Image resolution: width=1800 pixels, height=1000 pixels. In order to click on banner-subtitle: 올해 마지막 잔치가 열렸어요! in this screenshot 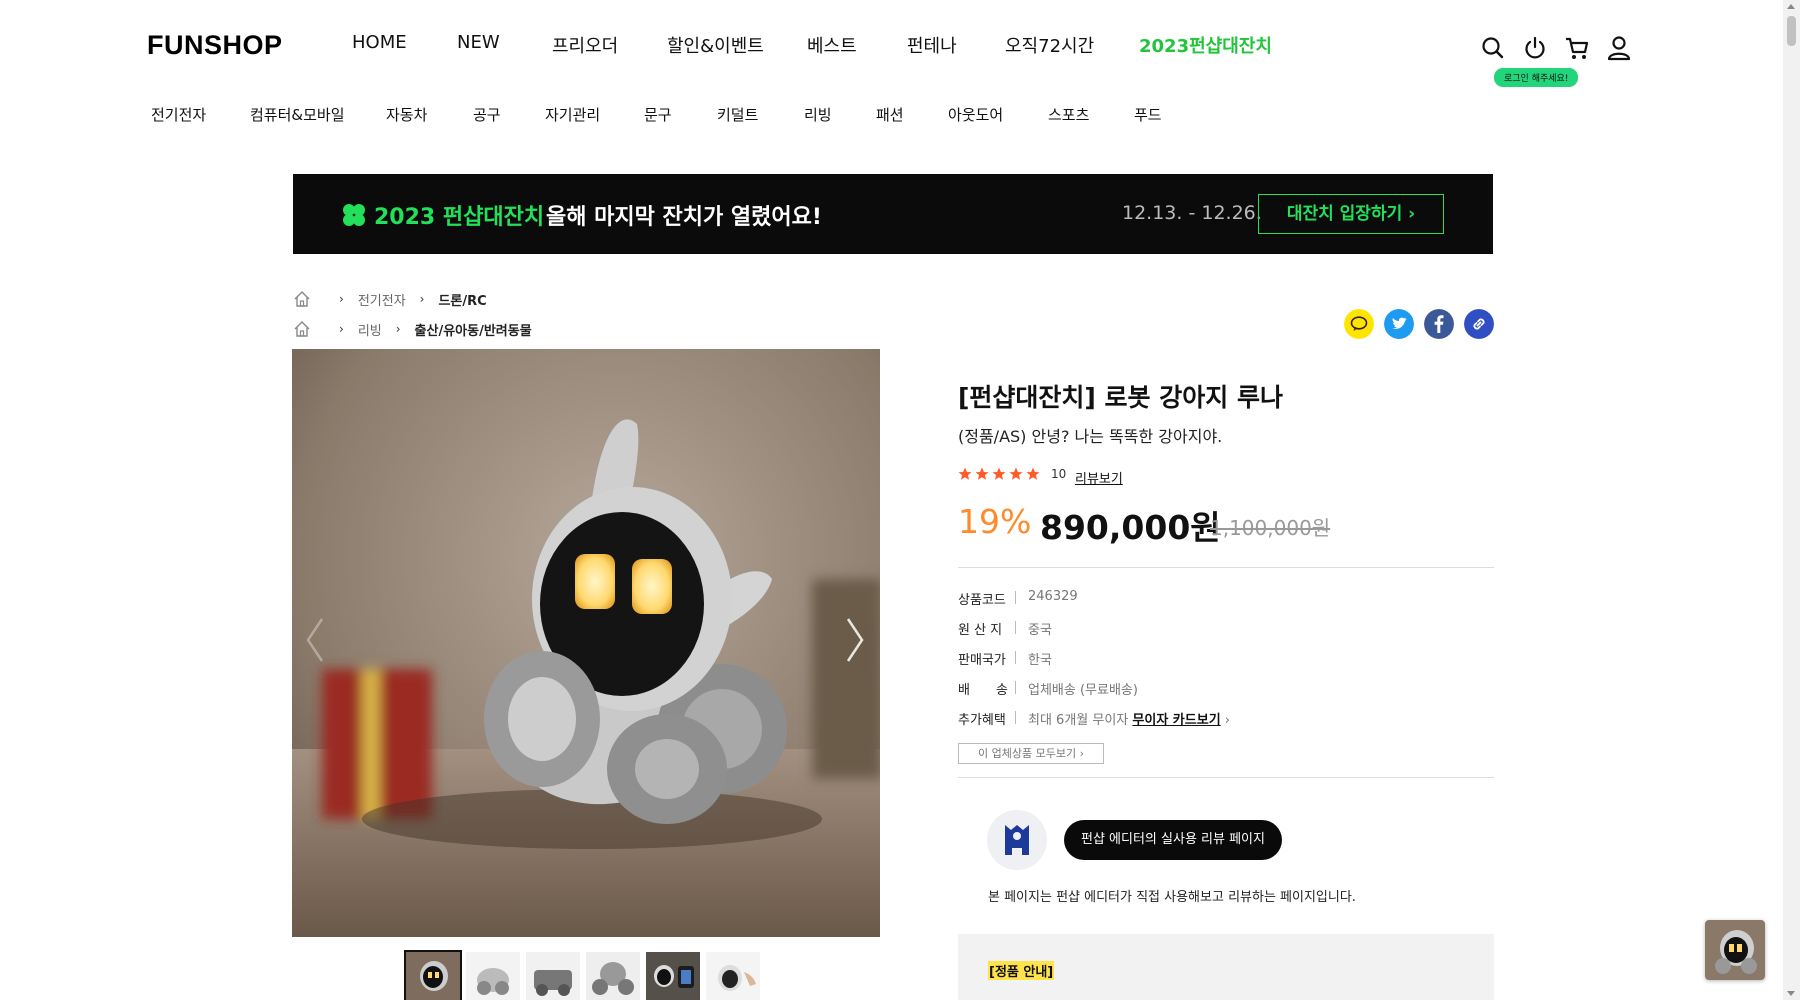, I will do `click(684, 217)`.